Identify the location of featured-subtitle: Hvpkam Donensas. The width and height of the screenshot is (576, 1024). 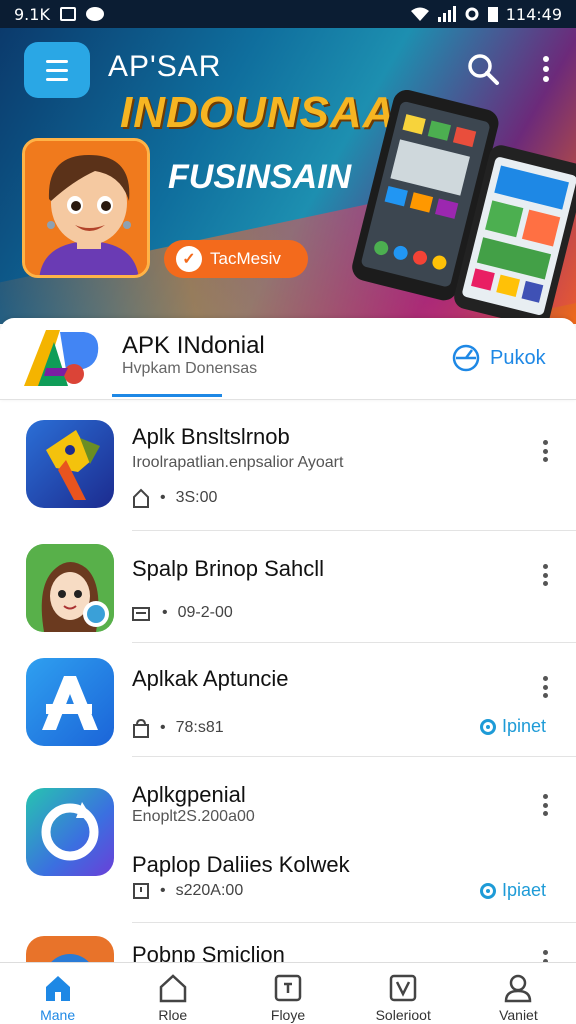
(190, 368).